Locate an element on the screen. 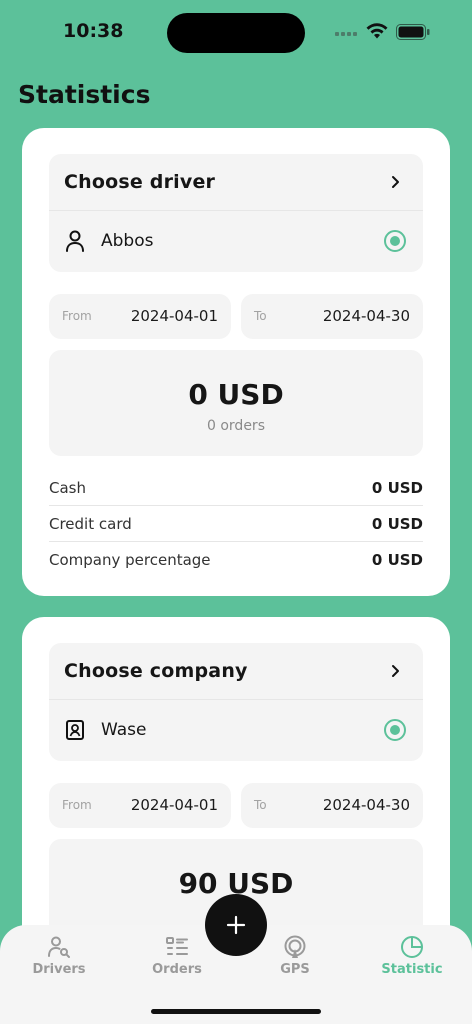 This screenshot has width=472, height=1024. company-radio-selected is located at coordinates (395, 730).